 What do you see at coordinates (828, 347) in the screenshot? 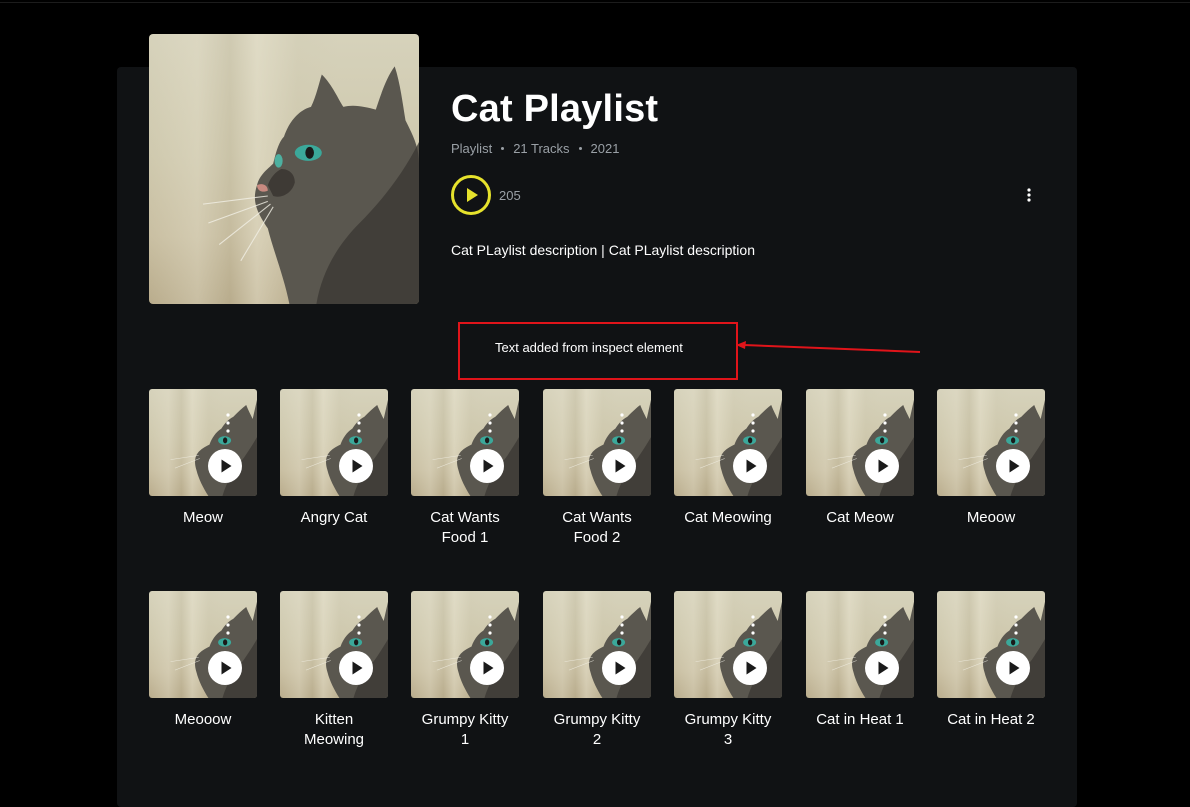
I see `annotation-arrow` at bounding box center [828, 347].